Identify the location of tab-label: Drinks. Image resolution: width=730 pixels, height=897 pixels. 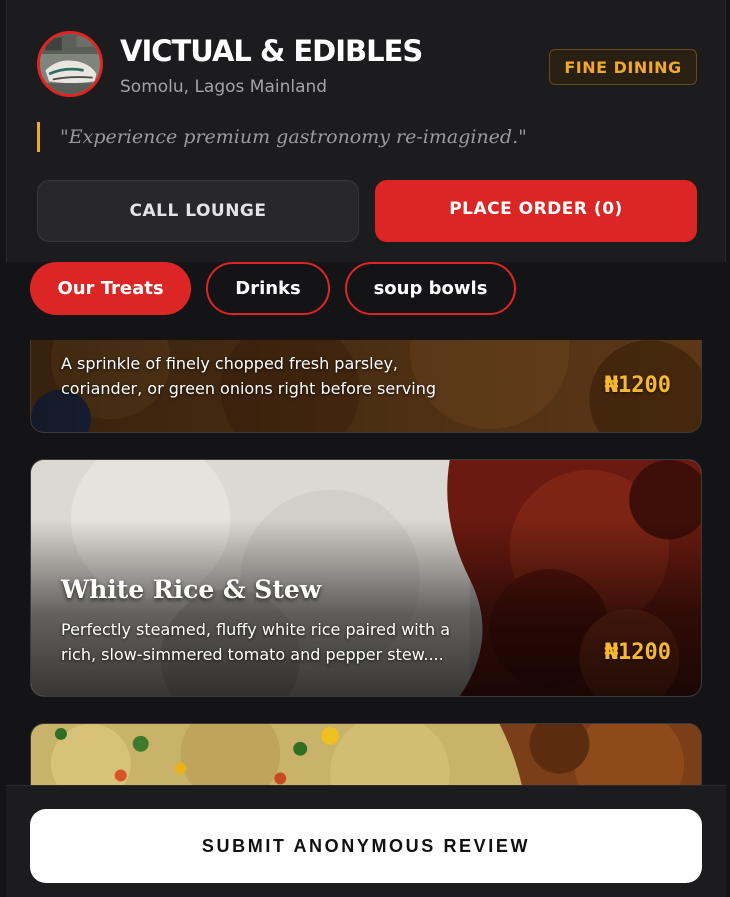
(268, 288).